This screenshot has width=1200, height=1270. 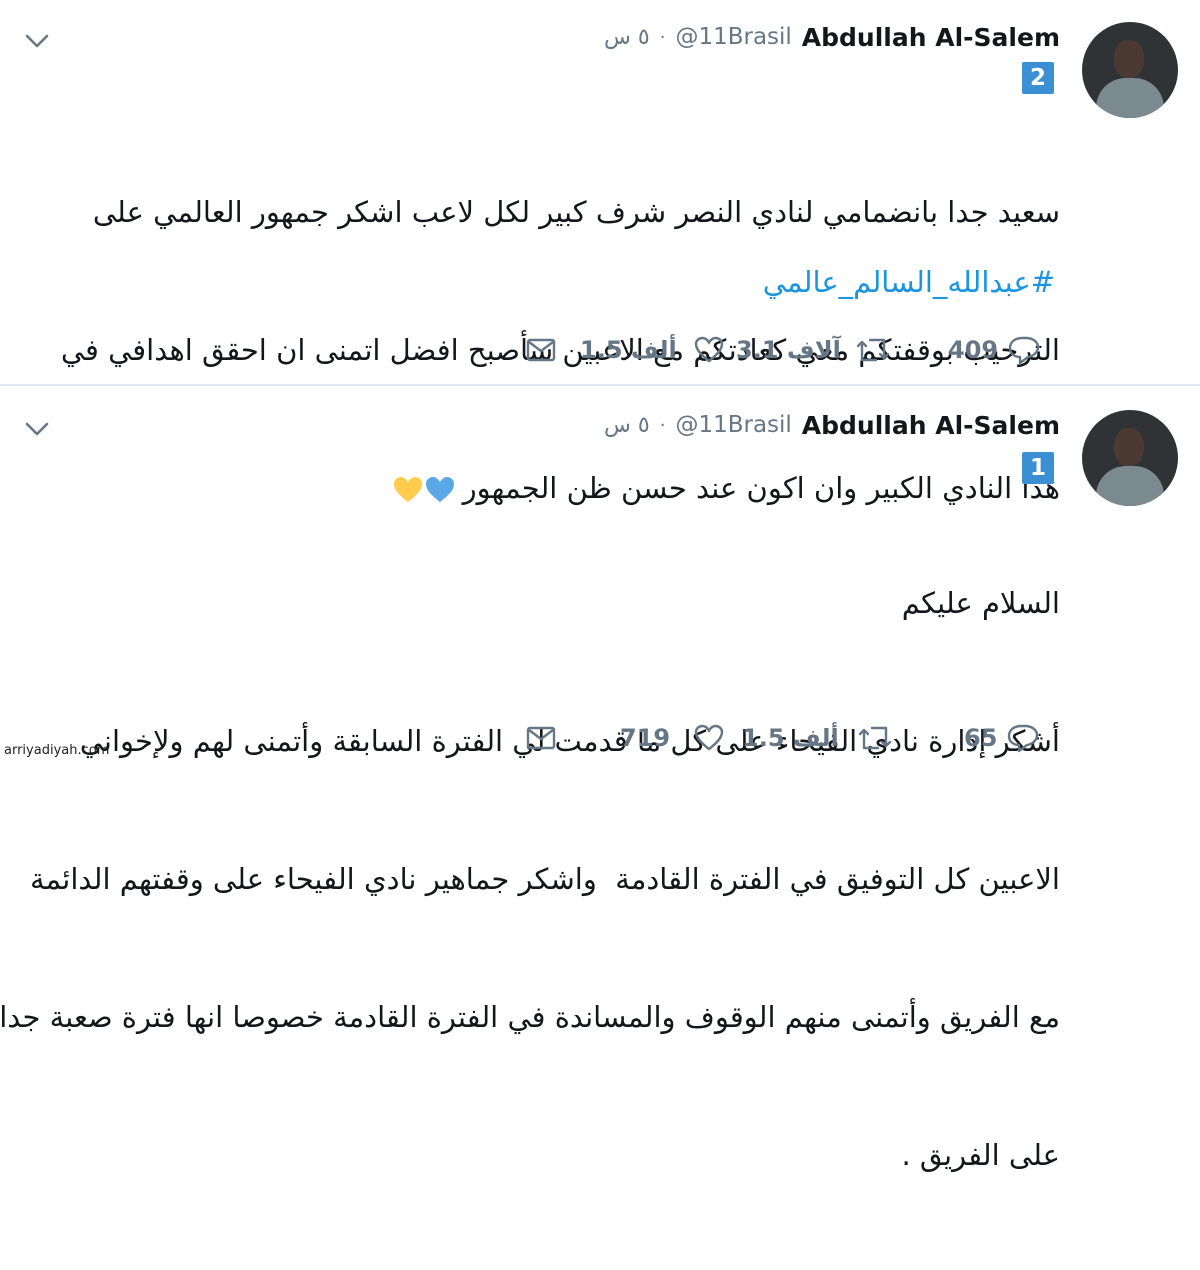 What do you see at coordinates (1038, 468) in the screenshot?
I see `number-badge: 1` at bounding box center [1038, 468].